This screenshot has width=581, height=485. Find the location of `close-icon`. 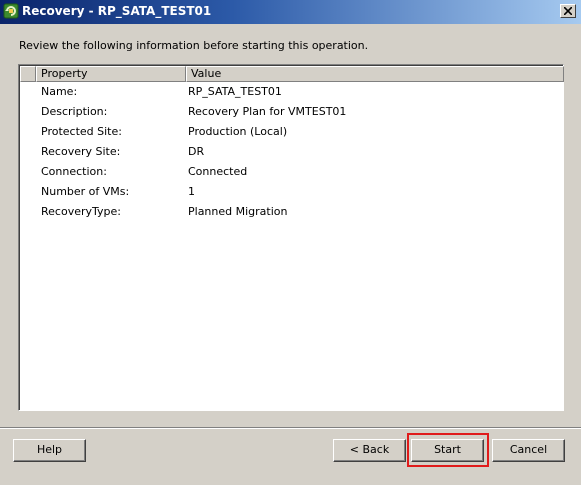

close-icon is located at coordinates (568, 11).